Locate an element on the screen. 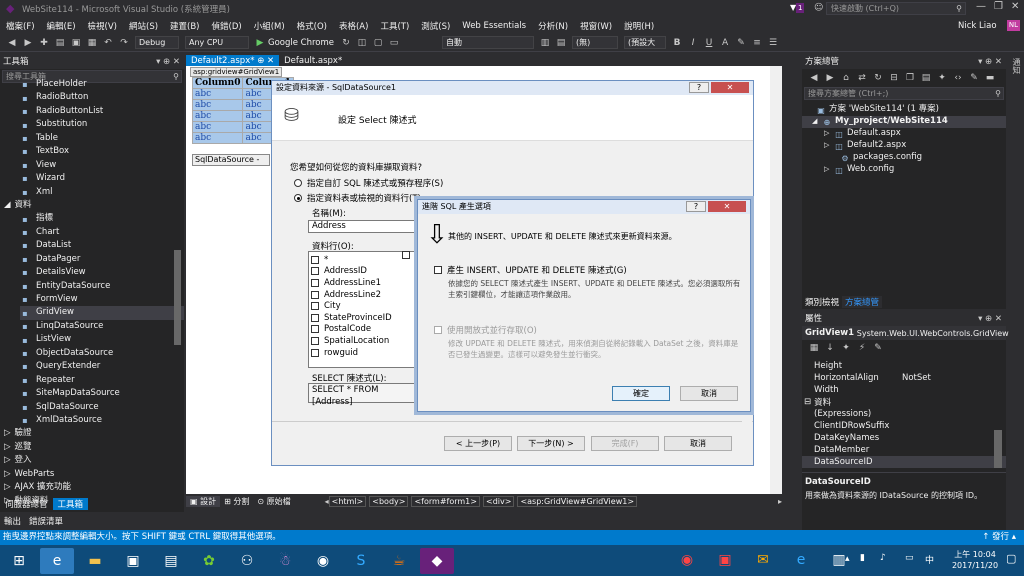  explorer-icon: ▬ is located at coordinates (95, 561).